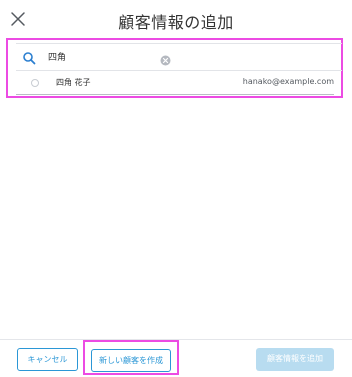  What do you see at coordinates (57, 56) in the screenshot?
I see `search-input: 四角` at bounding box center [57, 56].